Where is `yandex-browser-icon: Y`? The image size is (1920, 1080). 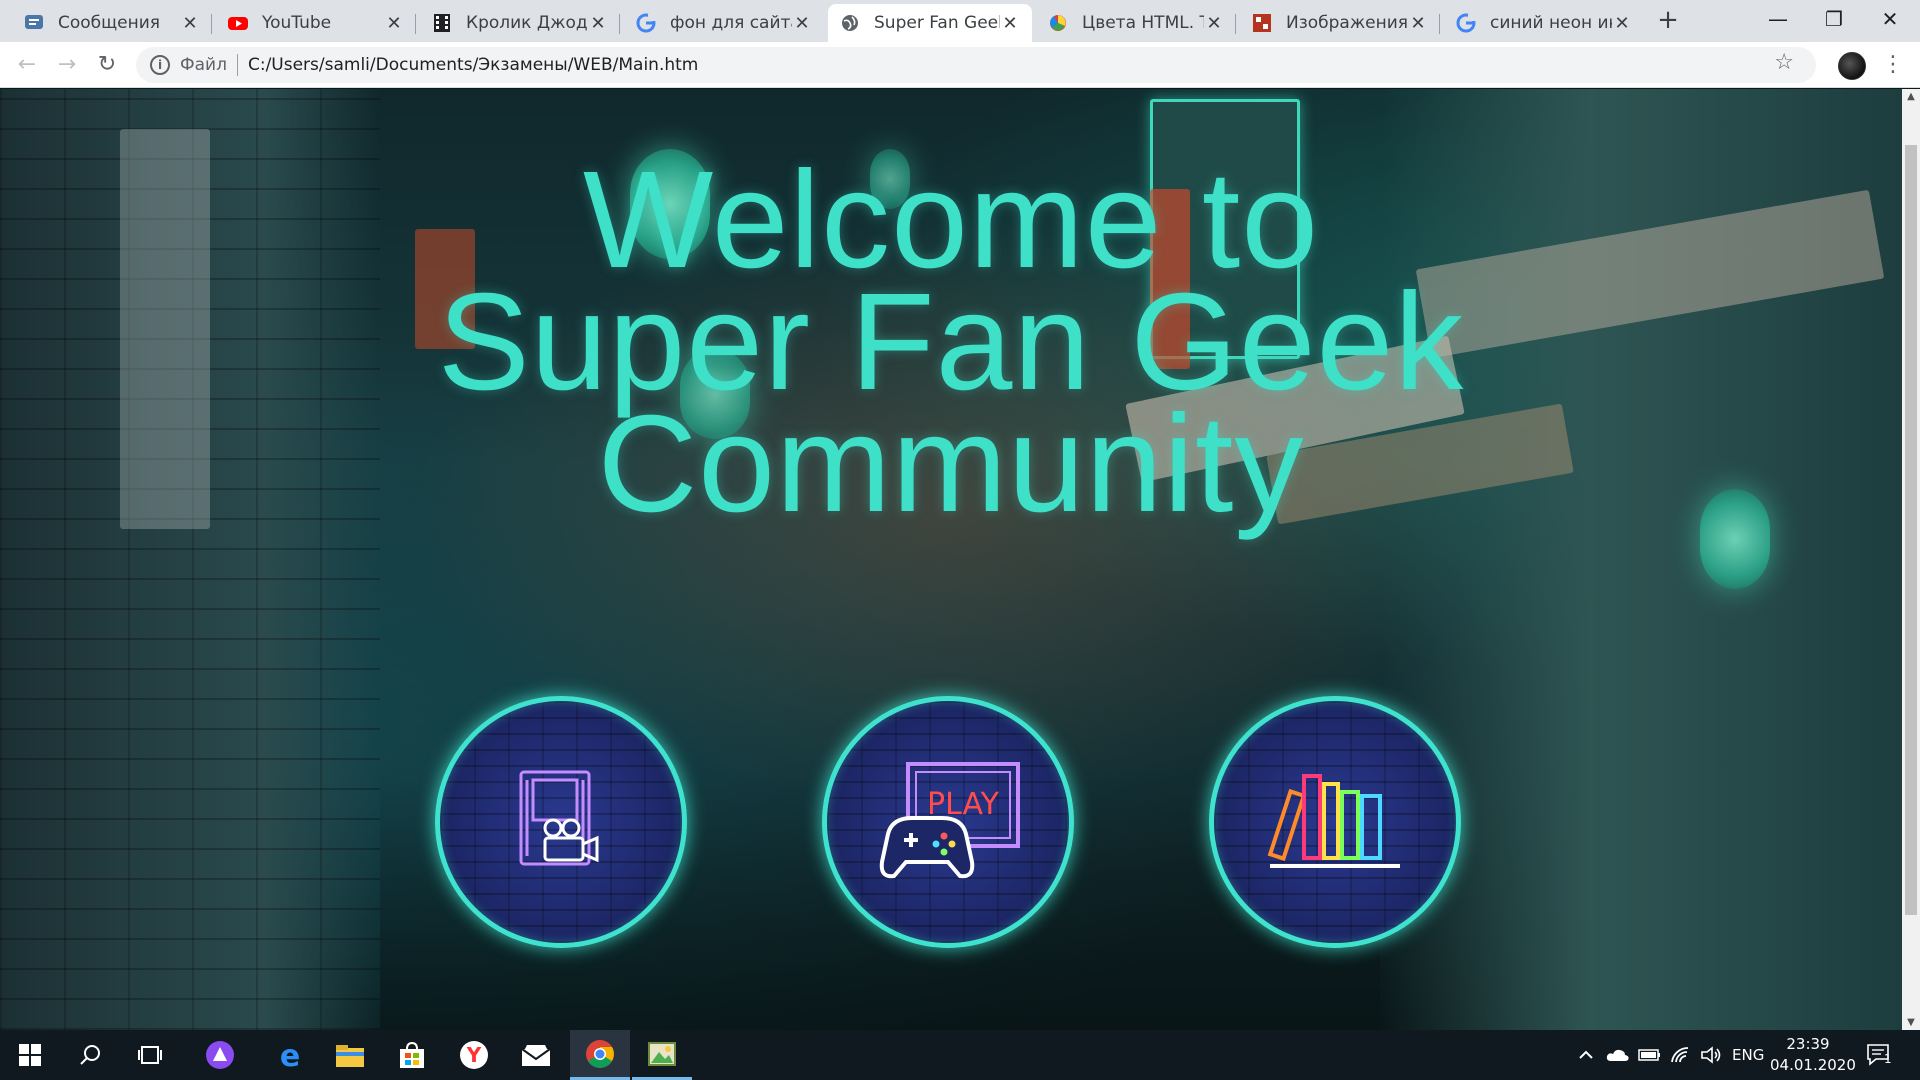
yandex-browser-icon: Y is located at coordinates (474, 1055).